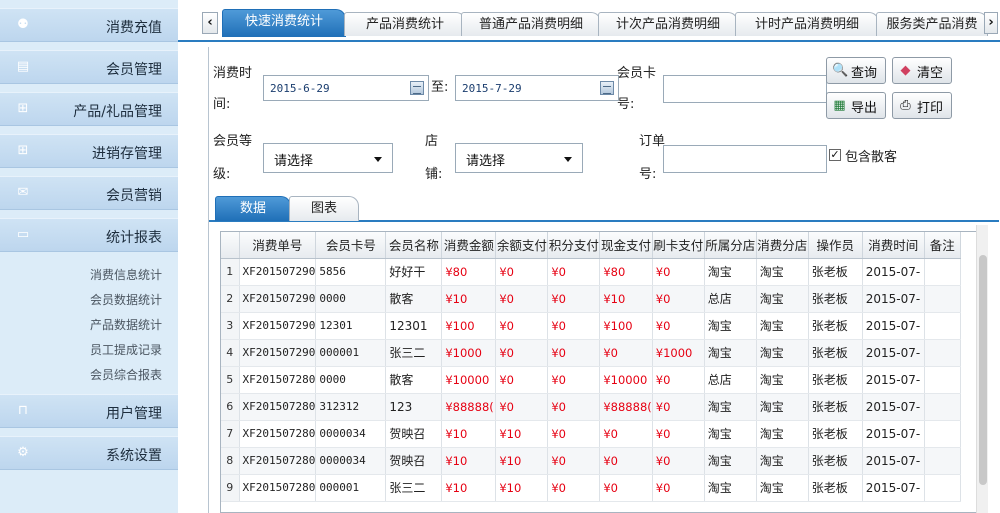 This screenshot has height=513, width=1000. What do you see at coordinates (807, 24) in the screenshot?
I see `tab-time-product-consume-detail: 计时产品消费明细` at bounding box center [807, 24].